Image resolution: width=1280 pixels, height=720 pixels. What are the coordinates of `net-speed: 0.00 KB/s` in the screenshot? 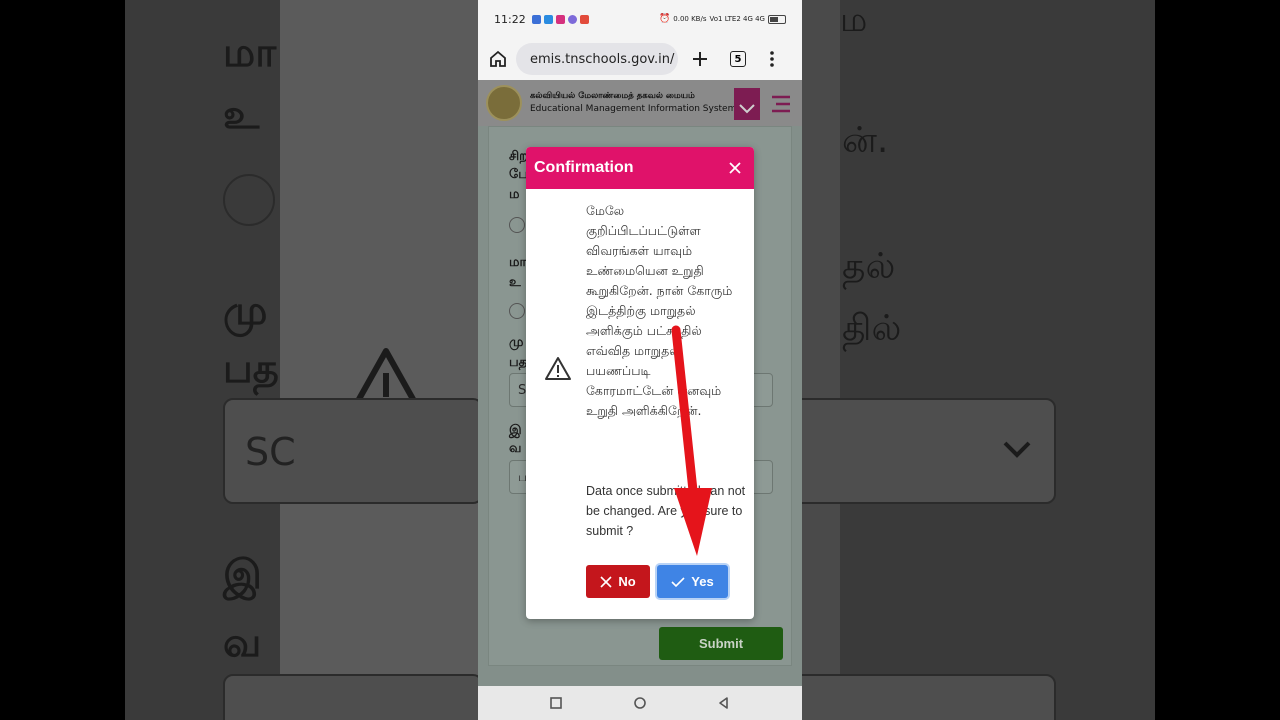 It's located at (690, 19).